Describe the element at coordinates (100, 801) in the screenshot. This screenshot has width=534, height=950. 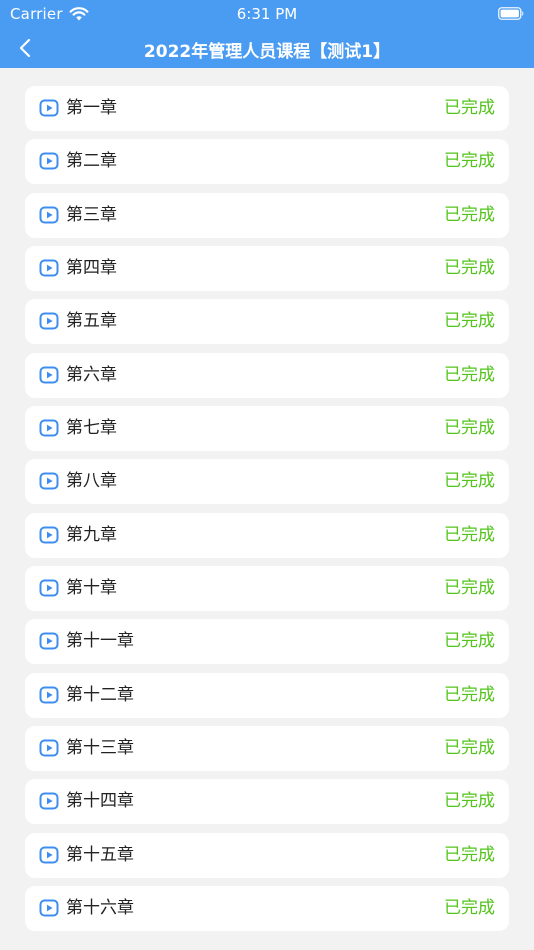
I see `chapter-title: 第十四章` at that location.